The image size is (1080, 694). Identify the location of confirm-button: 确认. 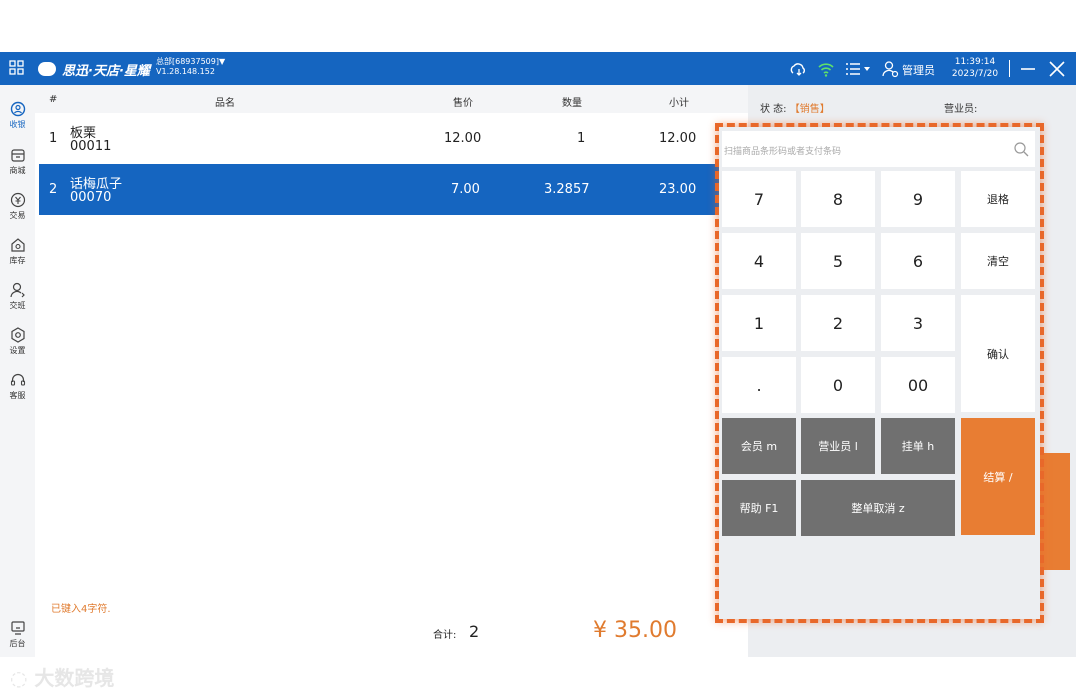
(998, 353).